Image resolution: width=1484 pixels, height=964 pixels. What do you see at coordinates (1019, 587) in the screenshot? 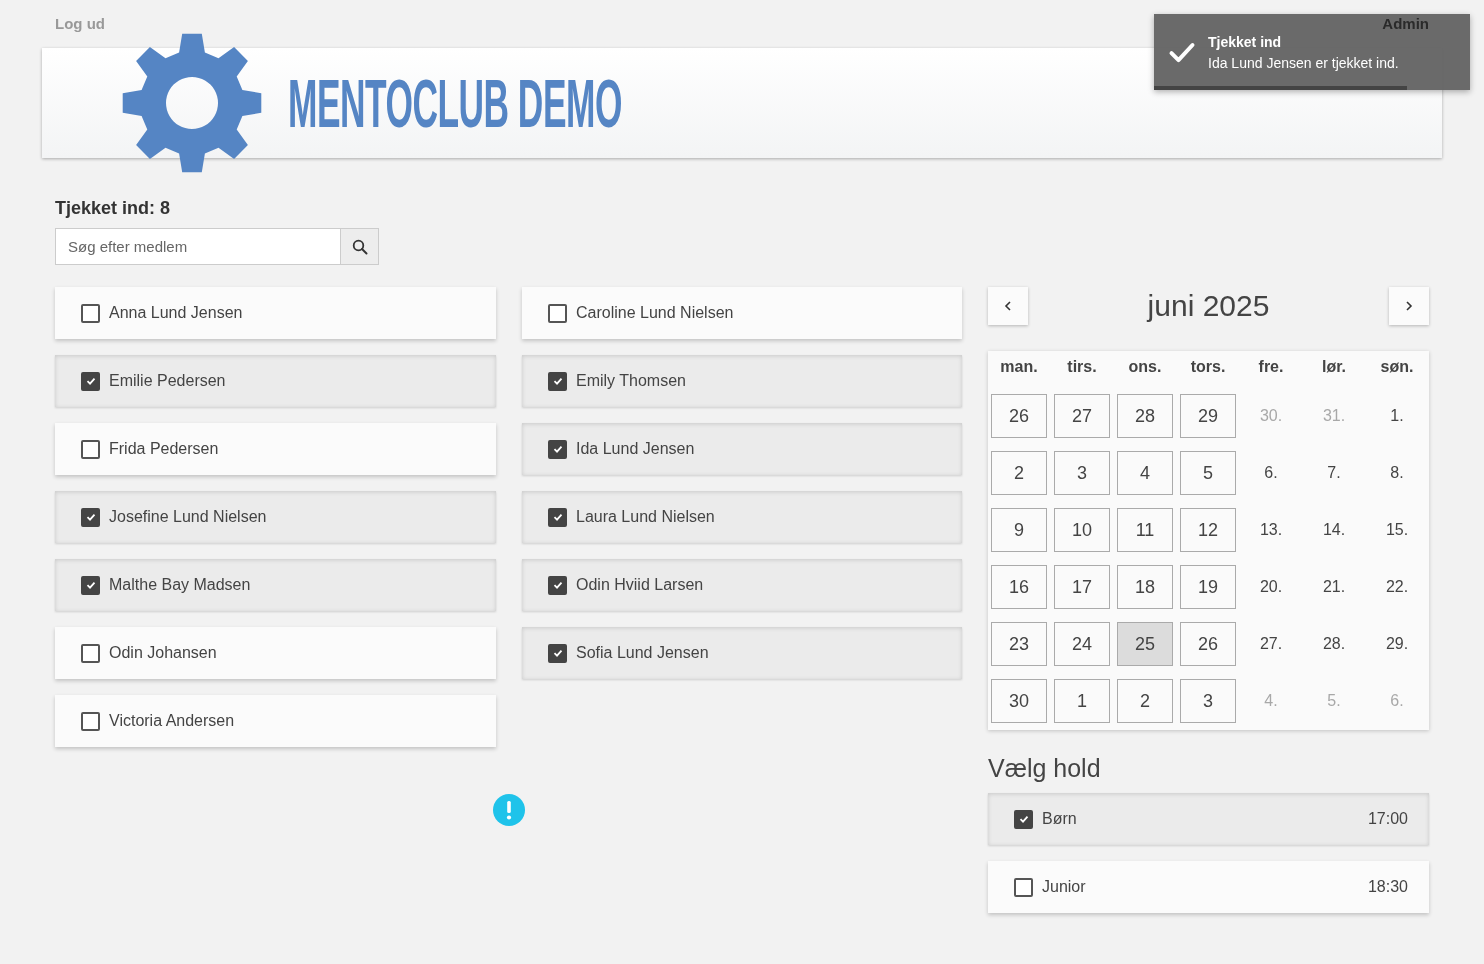
I see `calendar-day: 16` at bounding box center [1019, 587].